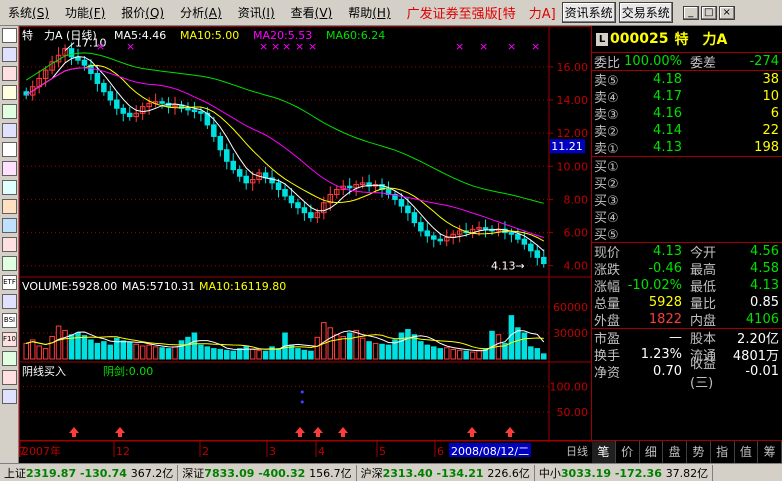 The height and width of the screenshot is (481, 782). I want to click on indicator-name: 阴线买入, so click(44, 371).